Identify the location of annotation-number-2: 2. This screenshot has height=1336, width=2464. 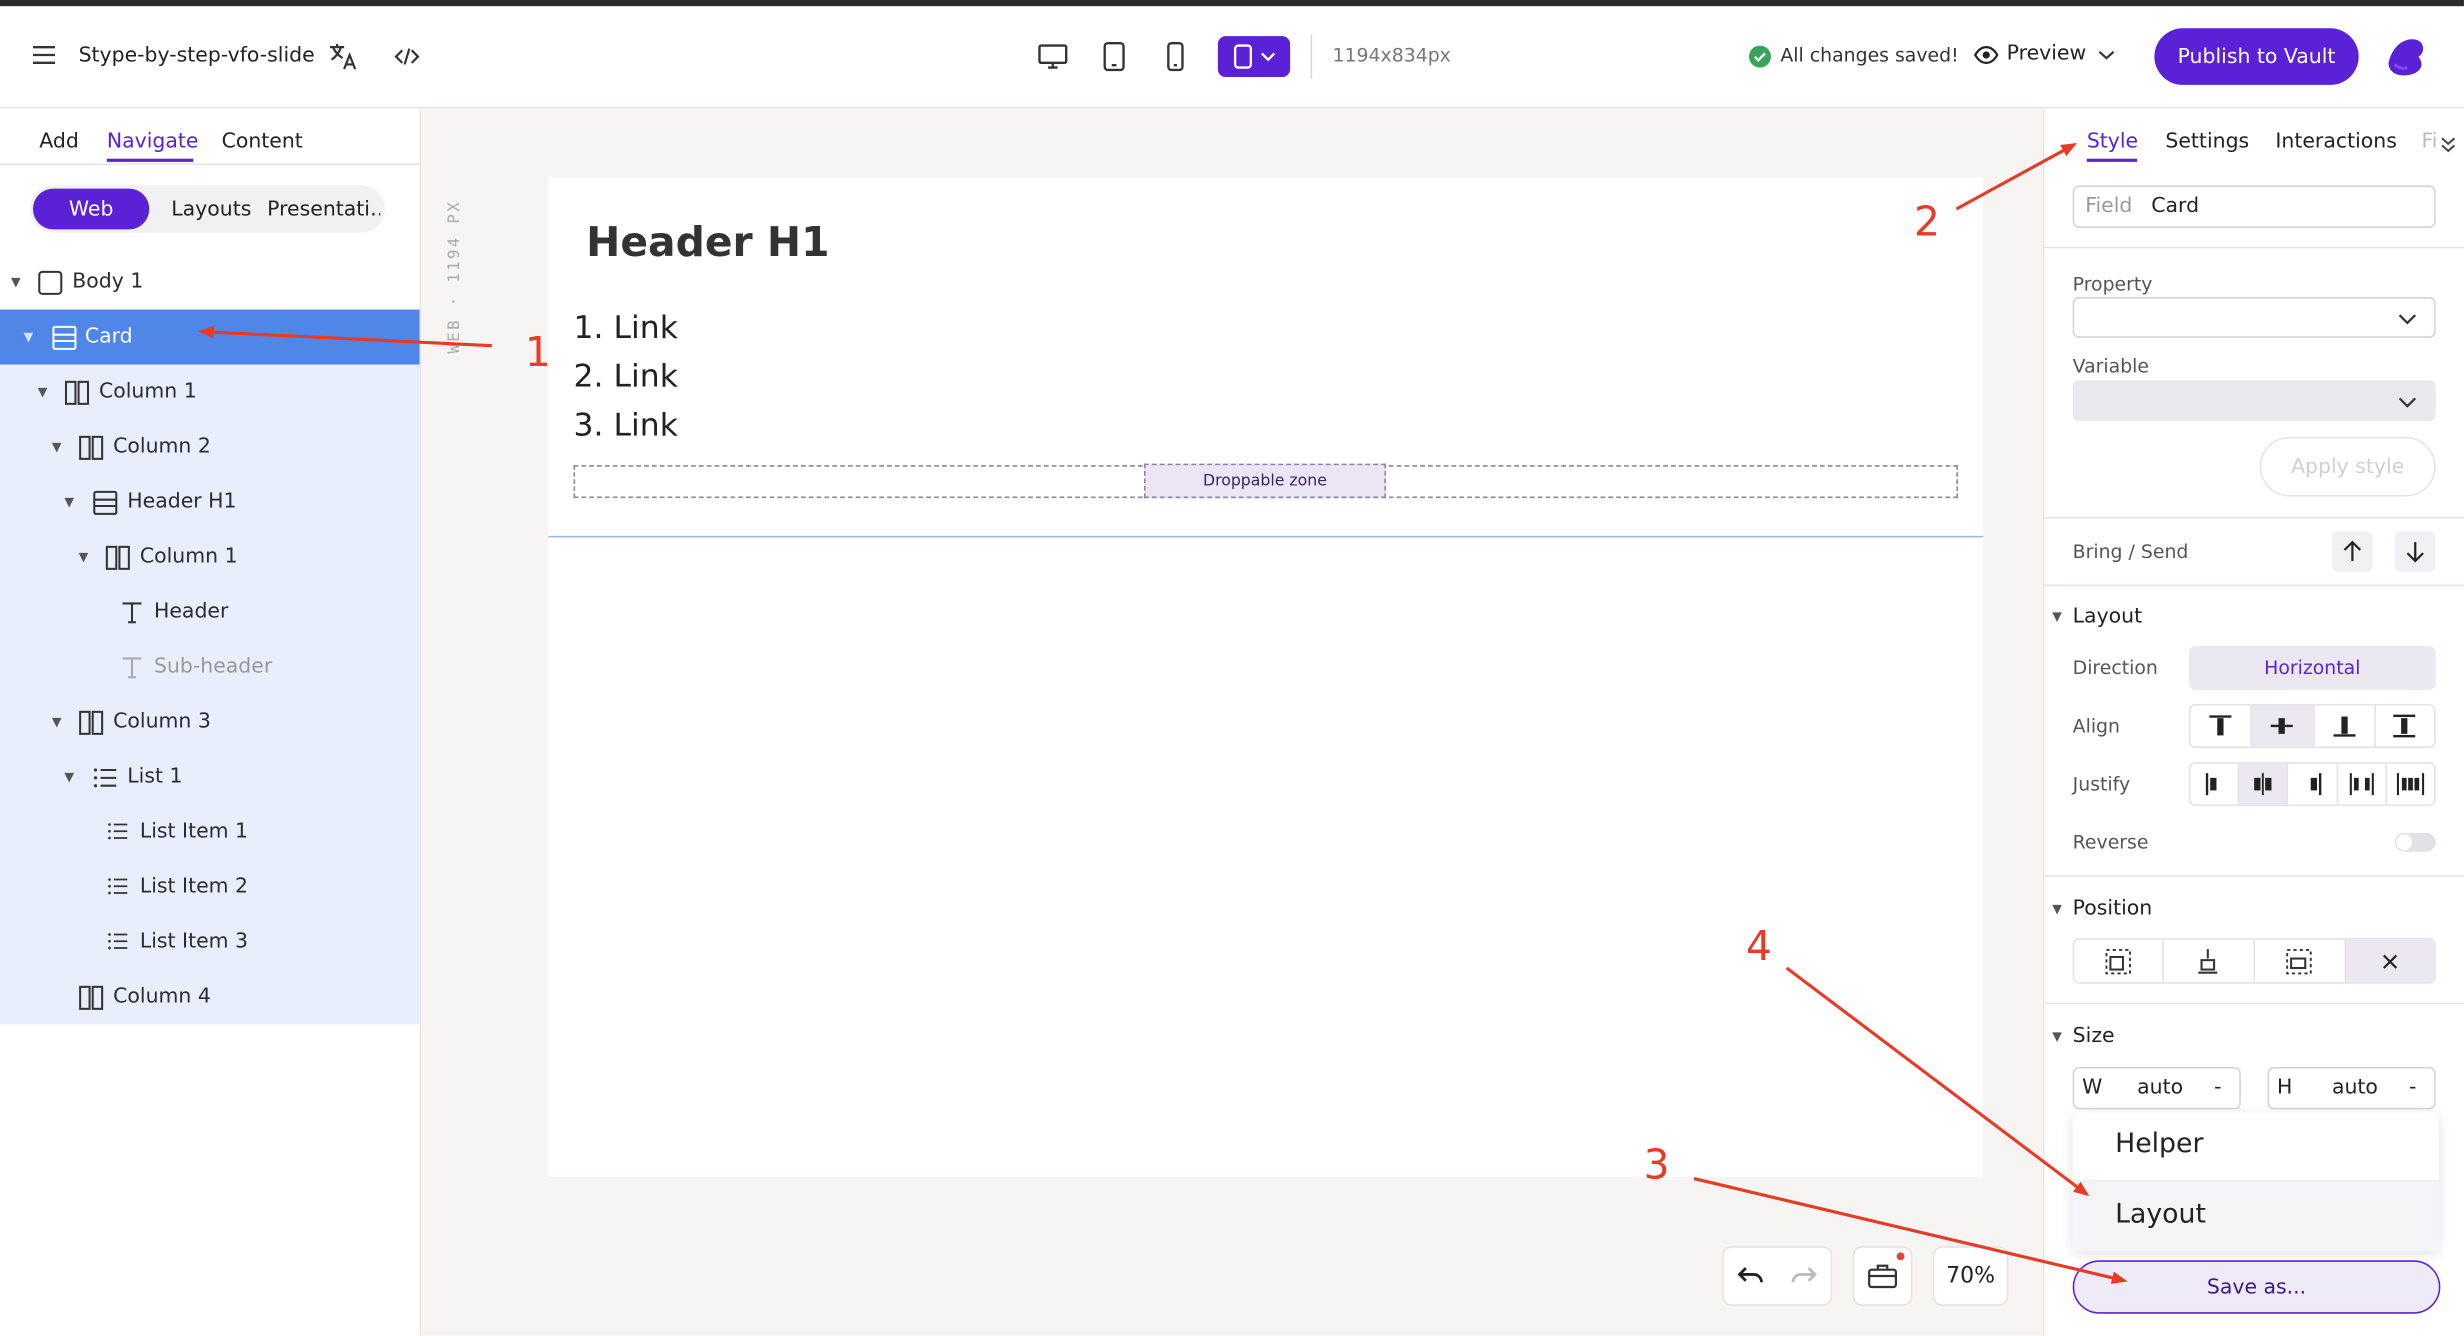
(1926, 223).